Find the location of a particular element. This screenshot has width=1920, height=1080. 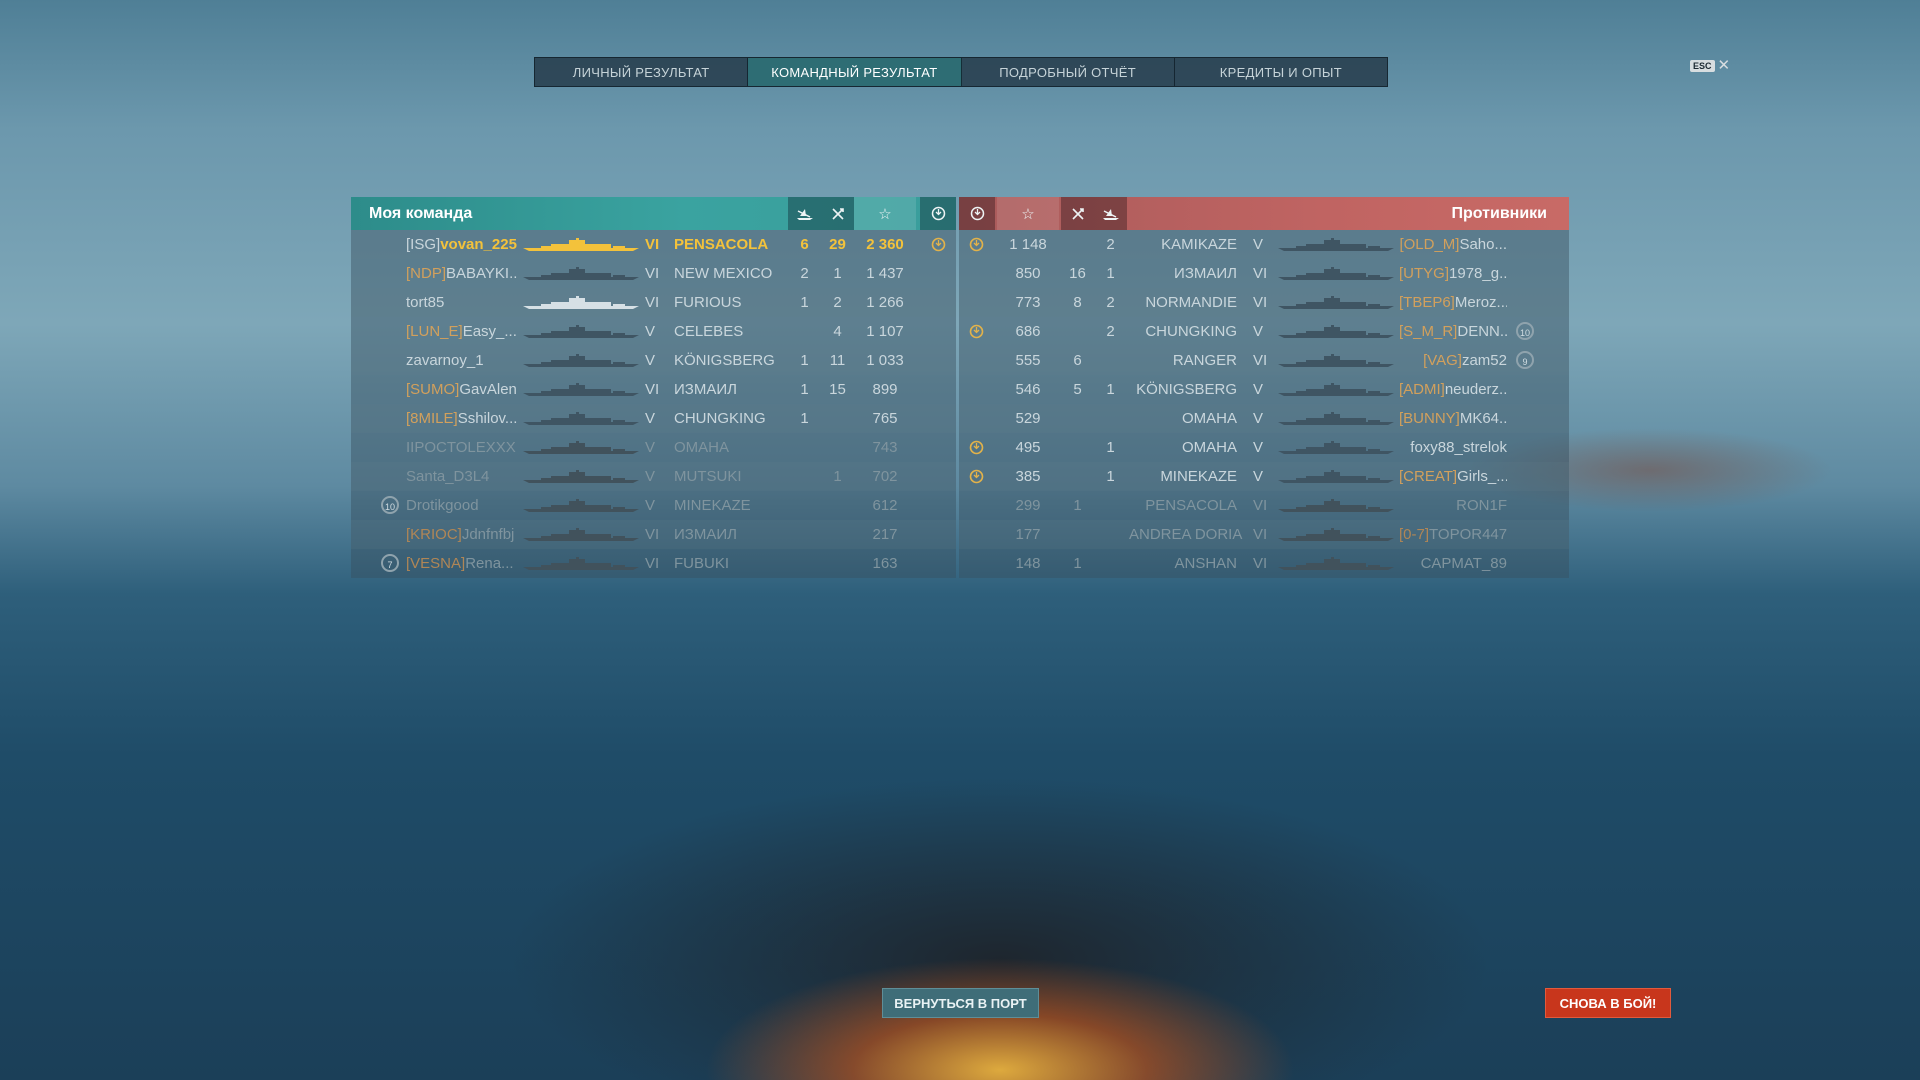

player-row: Santa_D3L4 V MUTSUKI 1 702 is located at coordinates (653, 476).